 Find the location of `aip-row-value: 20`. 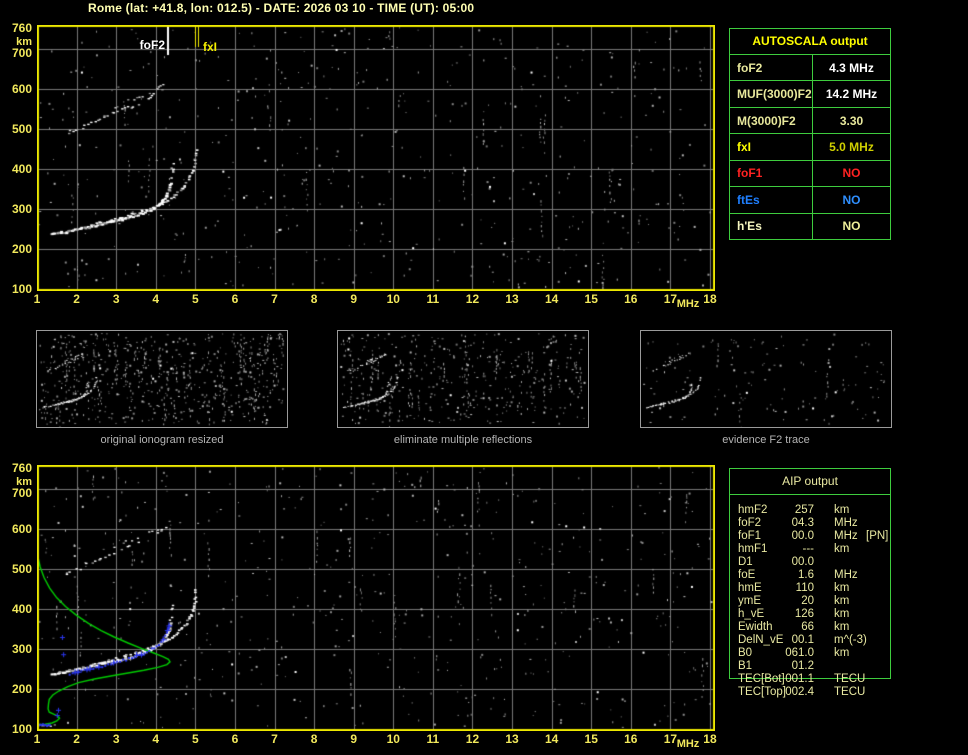

aip-row-value: 20 is located at coordinates (807, 601).